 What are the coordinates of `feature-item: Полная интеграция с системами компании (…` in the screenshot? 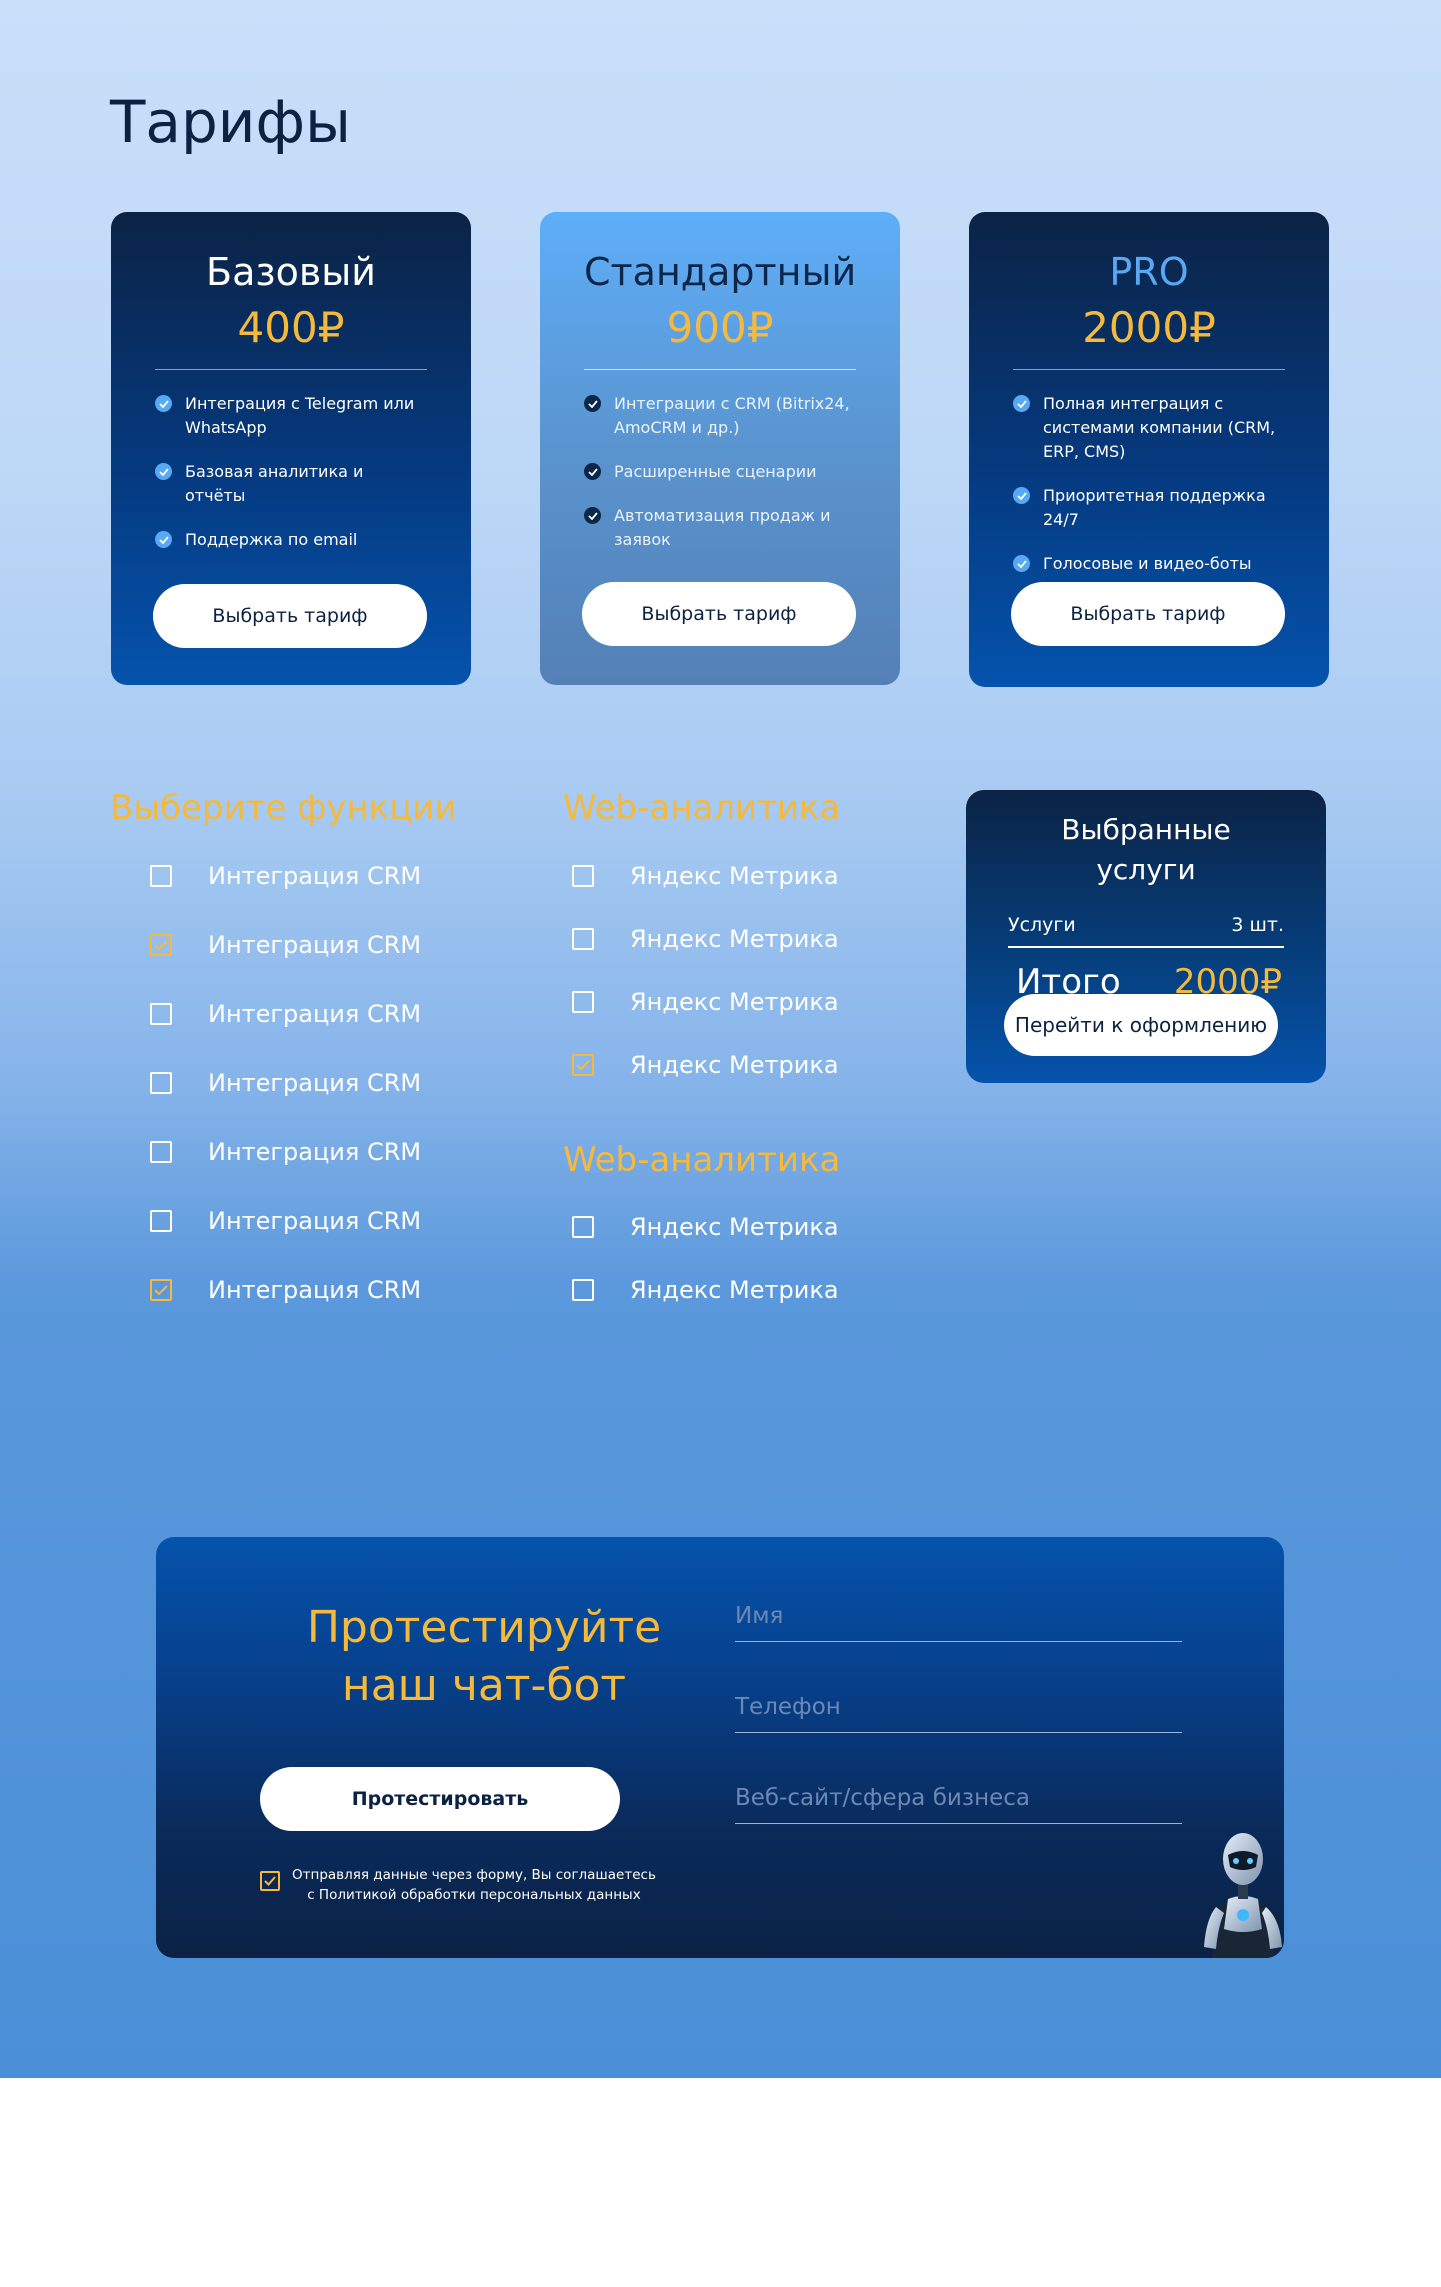 It's located at (1149, 428).